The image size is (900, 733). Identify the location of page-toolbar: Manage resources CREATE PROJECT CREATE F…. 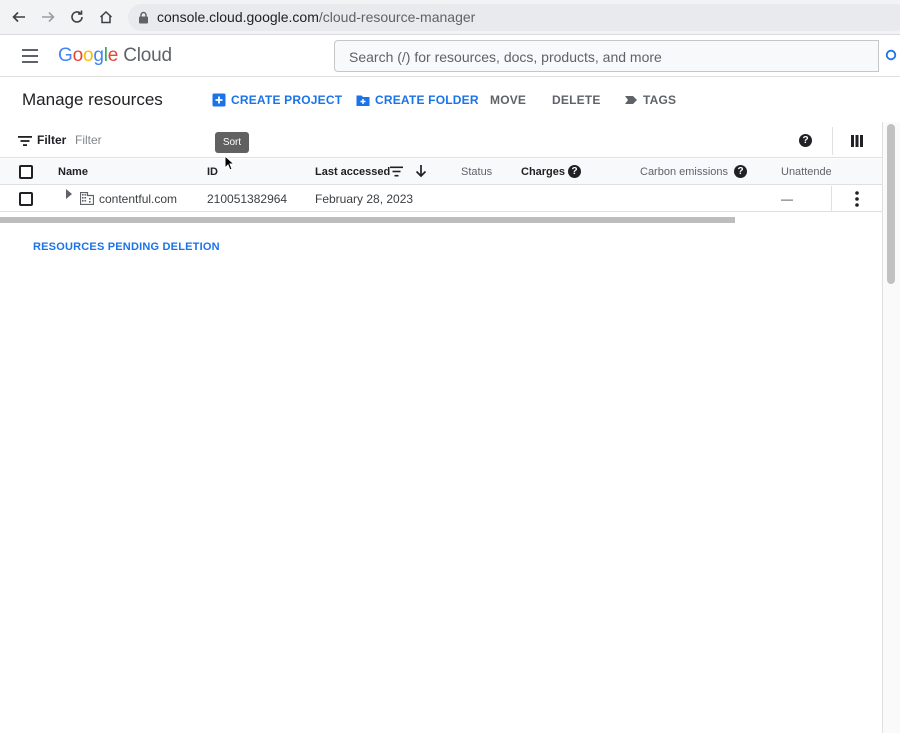
(450, 100).